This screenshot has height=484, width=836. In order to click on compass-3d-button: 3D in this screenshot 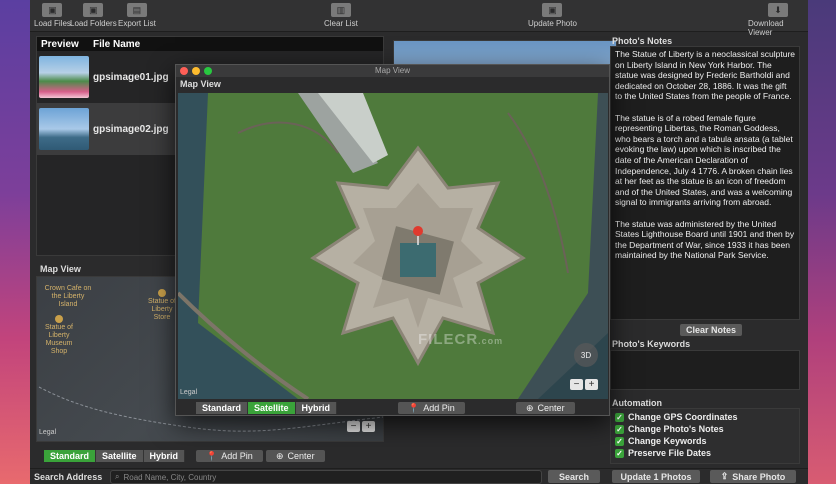, I will do `click(586, 355)`.